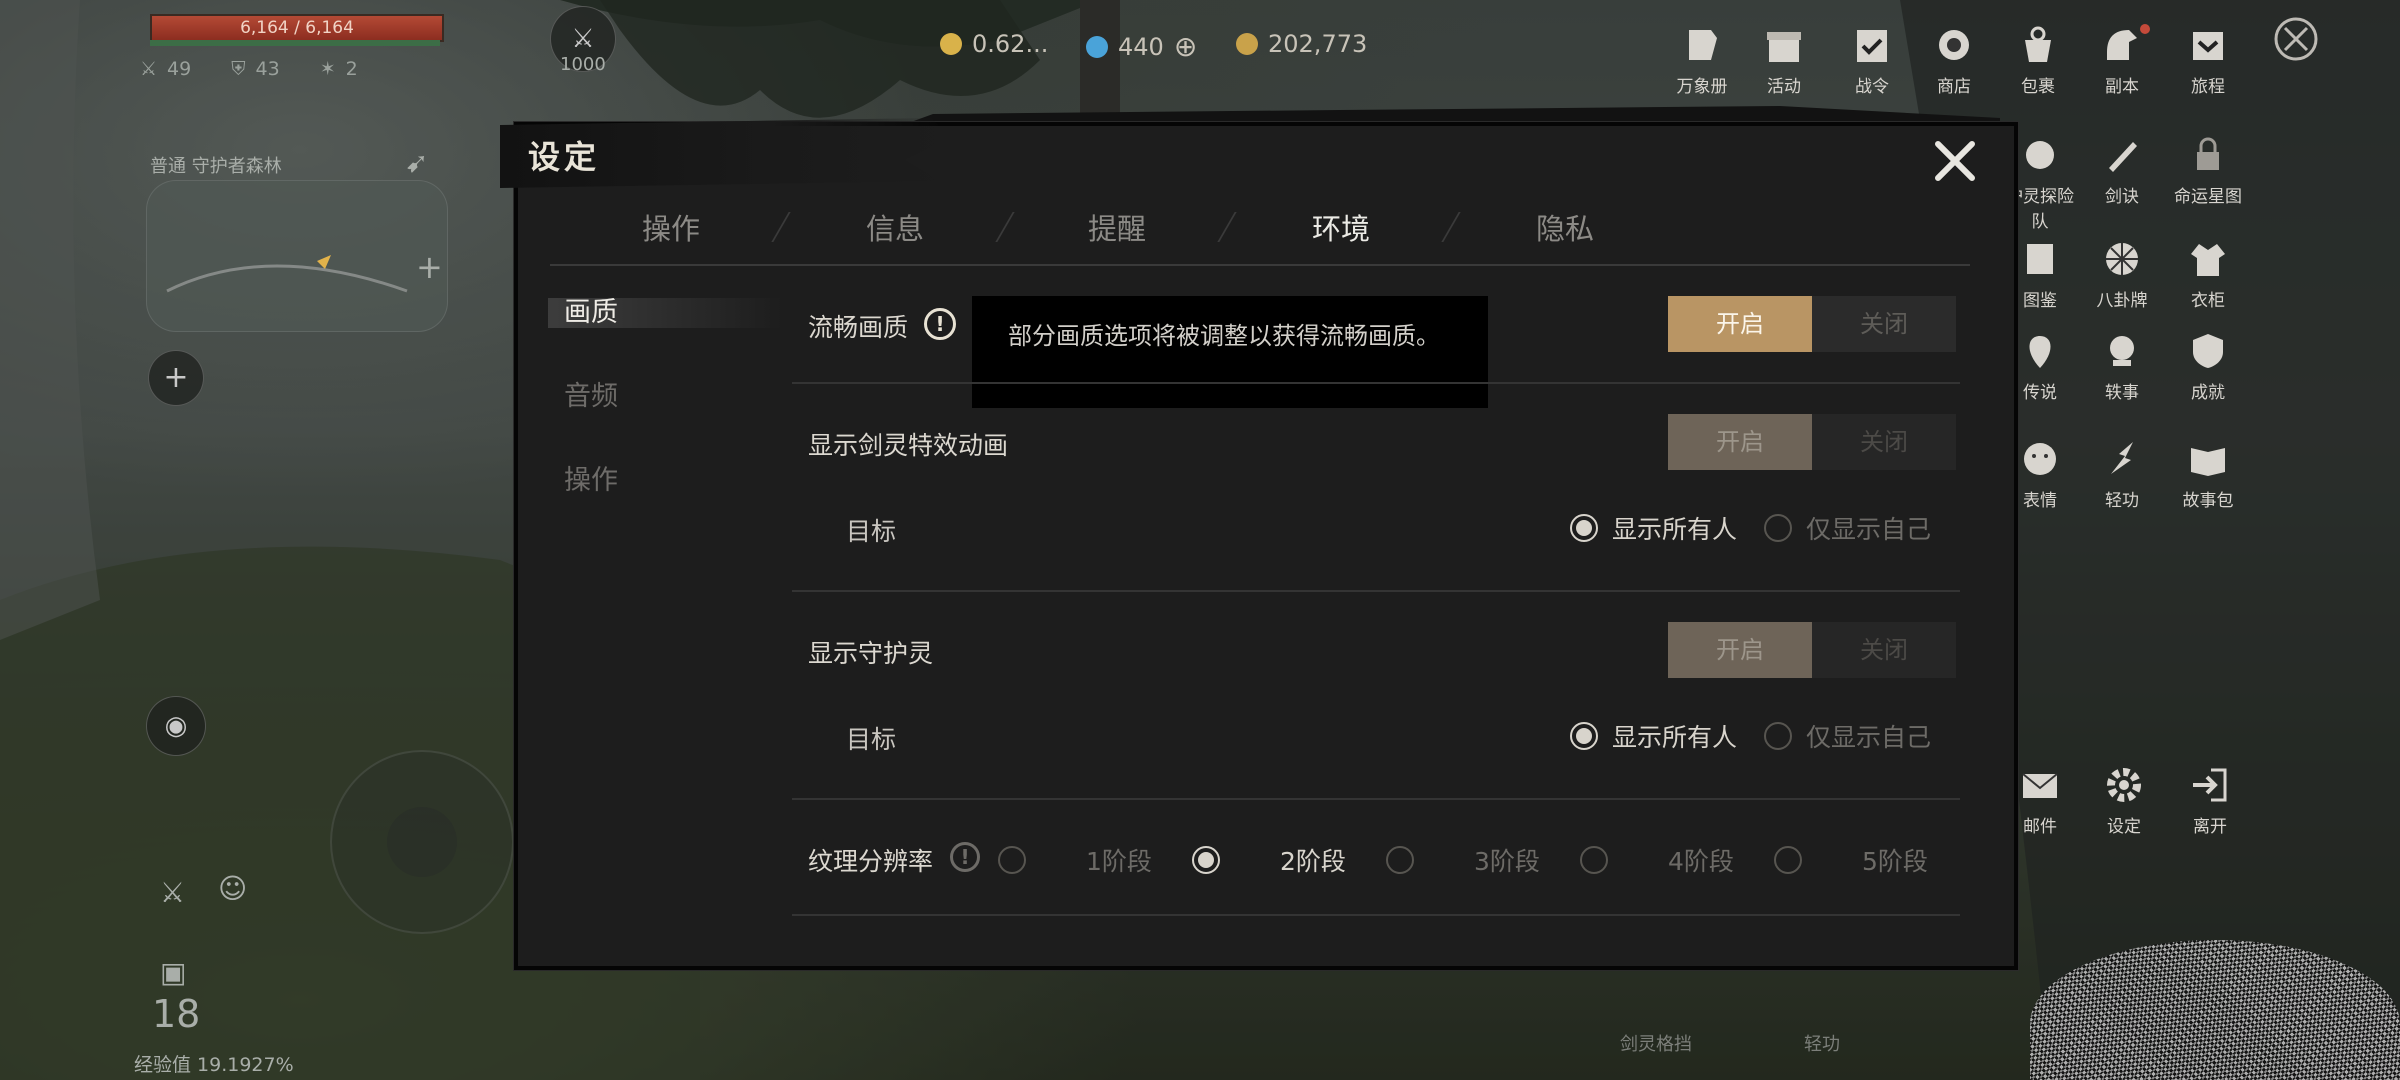  What do you see at coordinates (1884, 650) in the screenshot?
I see `guardian-off-button: 关闭` at bounding box center [1884, 650].